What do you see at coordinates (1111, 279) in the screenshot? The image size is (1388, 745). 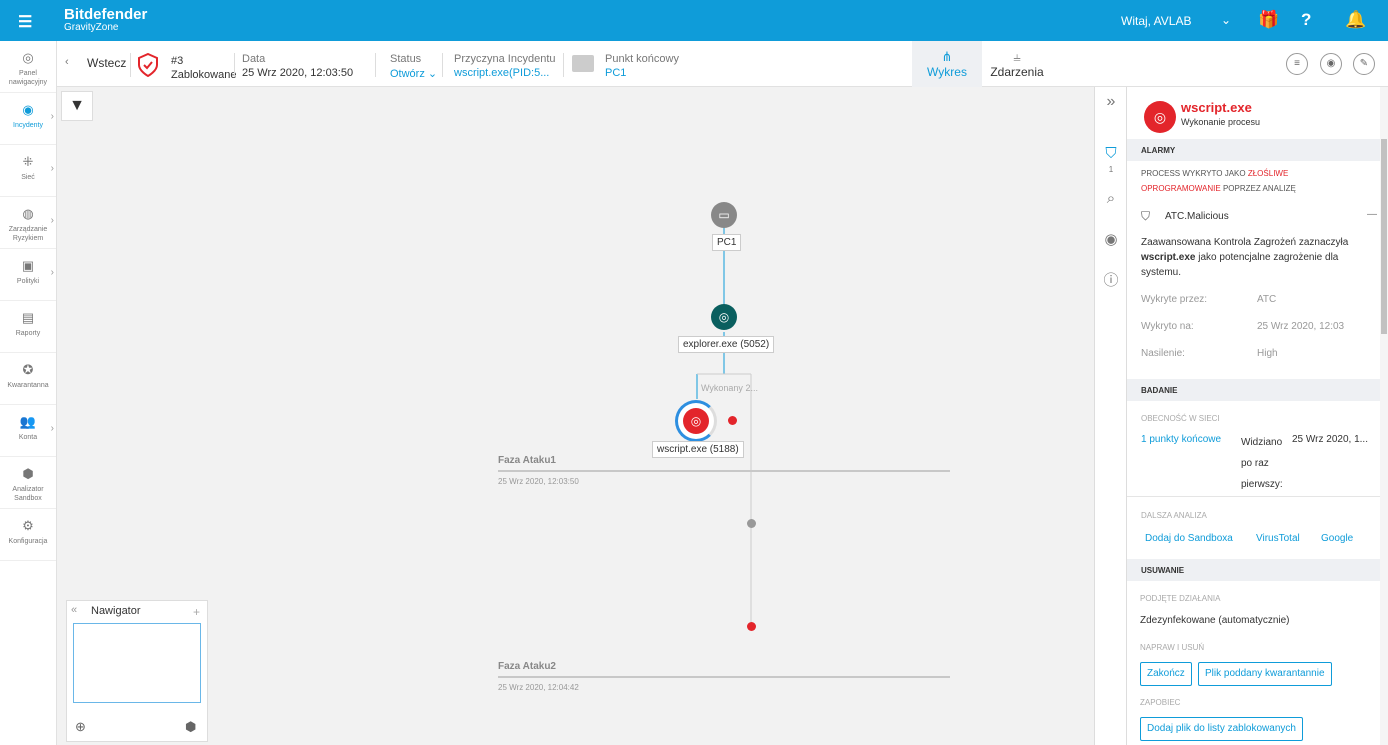 I see `info-icon: ⓘ` at bounding box center [1111, 279].